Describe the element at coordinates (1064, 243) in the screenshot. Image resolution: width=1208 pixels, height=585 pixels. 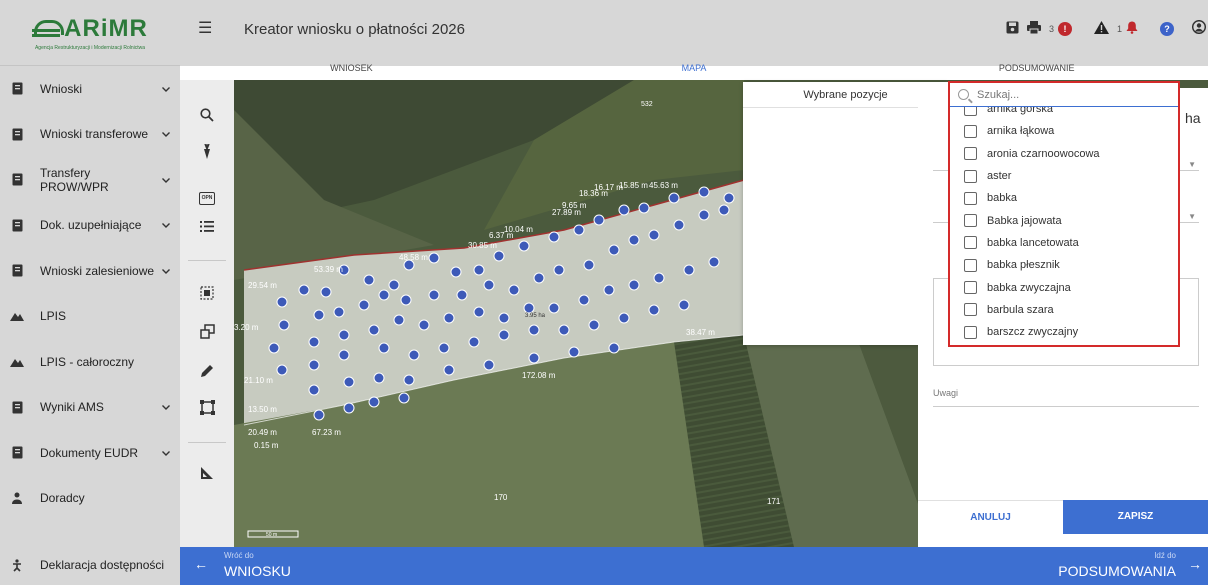
I see `option-item: babka lancetowata` at that location.